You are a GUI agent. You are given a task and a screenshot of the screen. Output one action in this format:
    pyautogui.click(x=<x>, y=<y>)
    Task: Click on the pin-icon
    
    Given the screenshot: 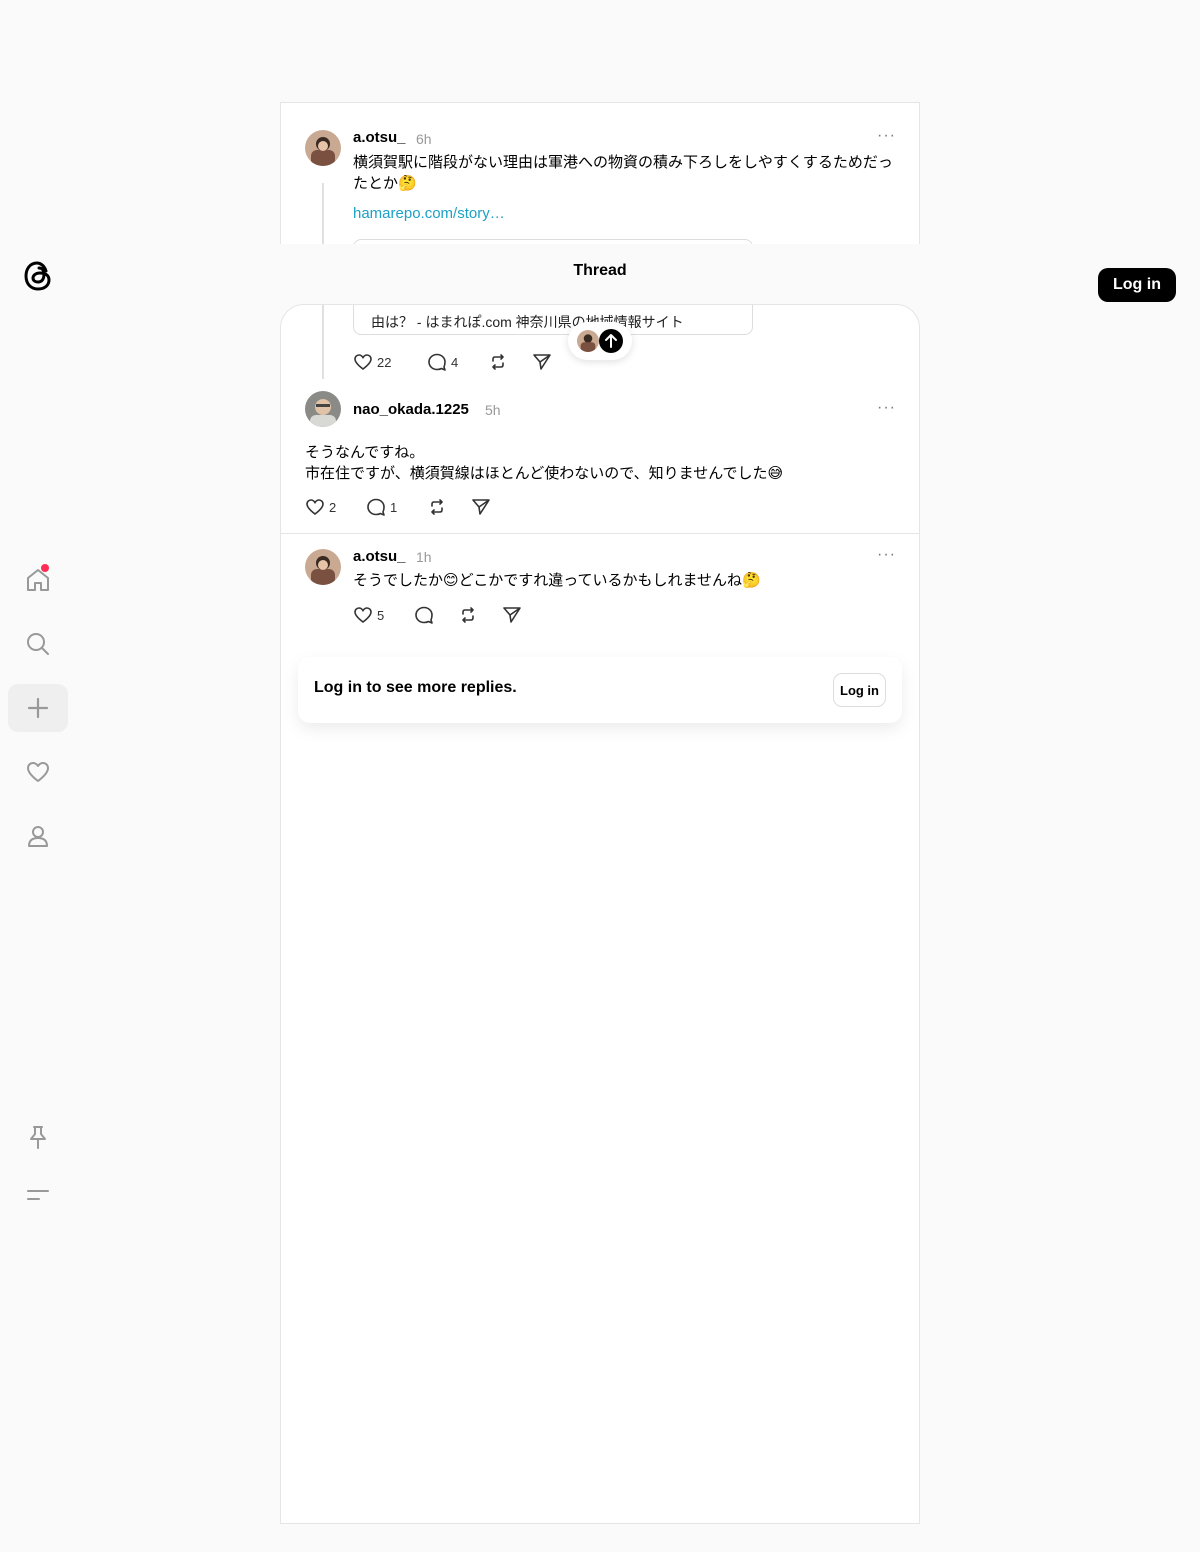 What is the action you would take?
    pyautogui.click(x=38, y=1137)
    